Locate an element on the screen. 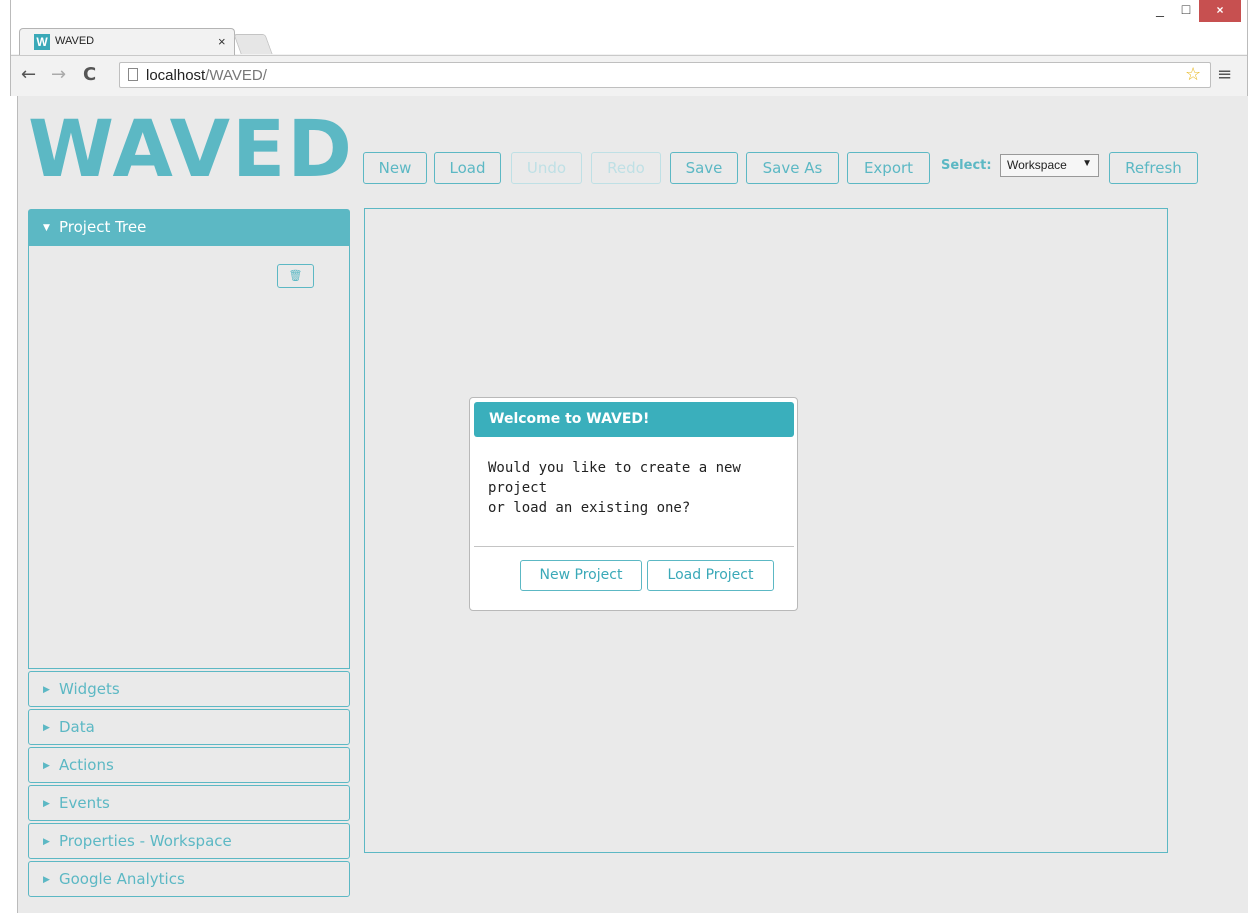  save-as-button: Save As is located at coordinates (792, 168).